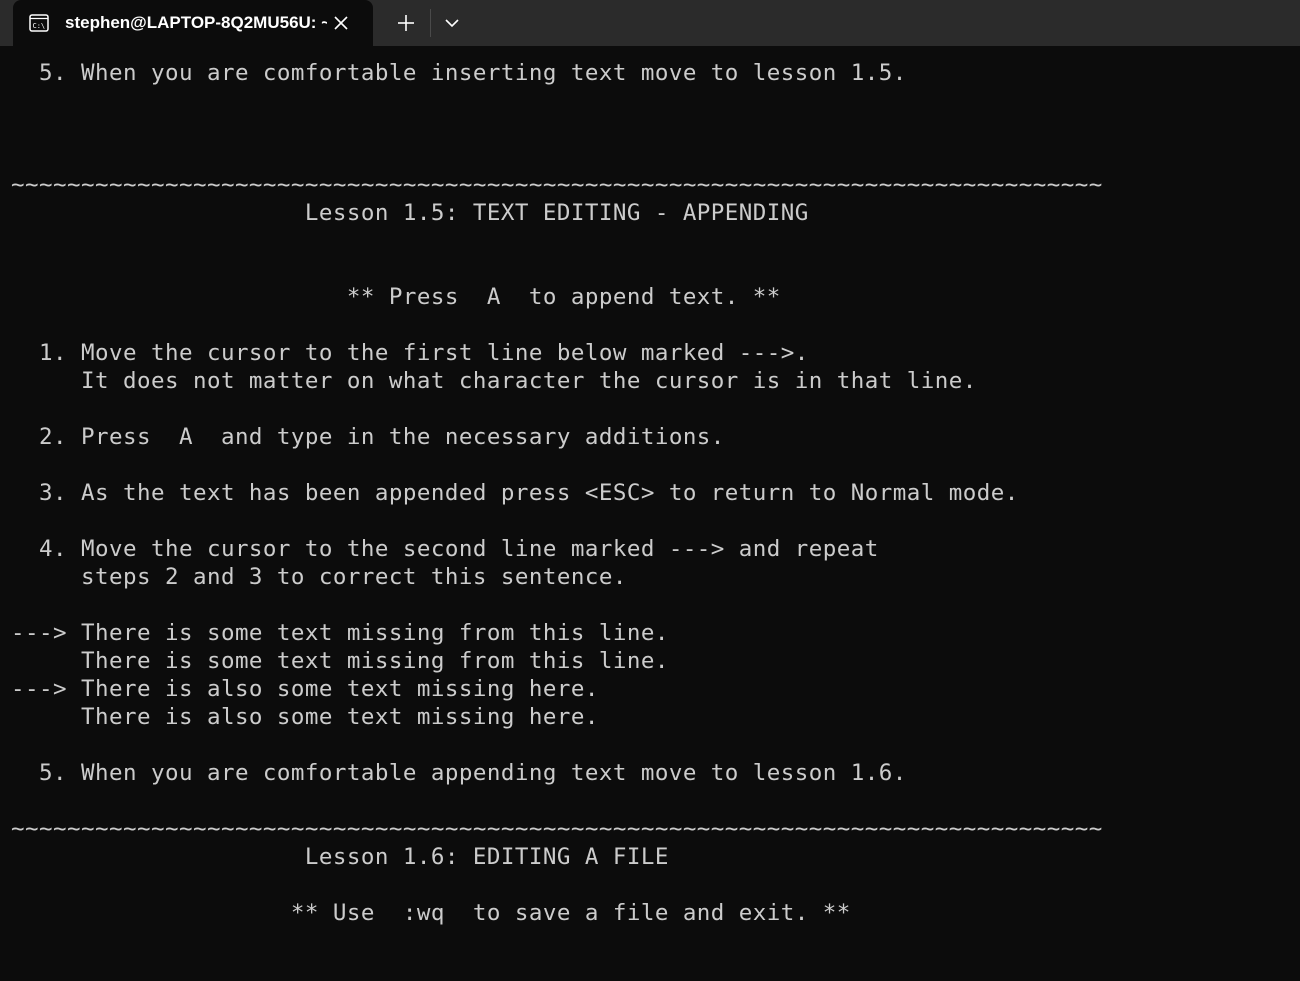  What do you see at coordinates (341, 23) in the screenshot?
I see `close-icon` at bounding box center [341, 23].